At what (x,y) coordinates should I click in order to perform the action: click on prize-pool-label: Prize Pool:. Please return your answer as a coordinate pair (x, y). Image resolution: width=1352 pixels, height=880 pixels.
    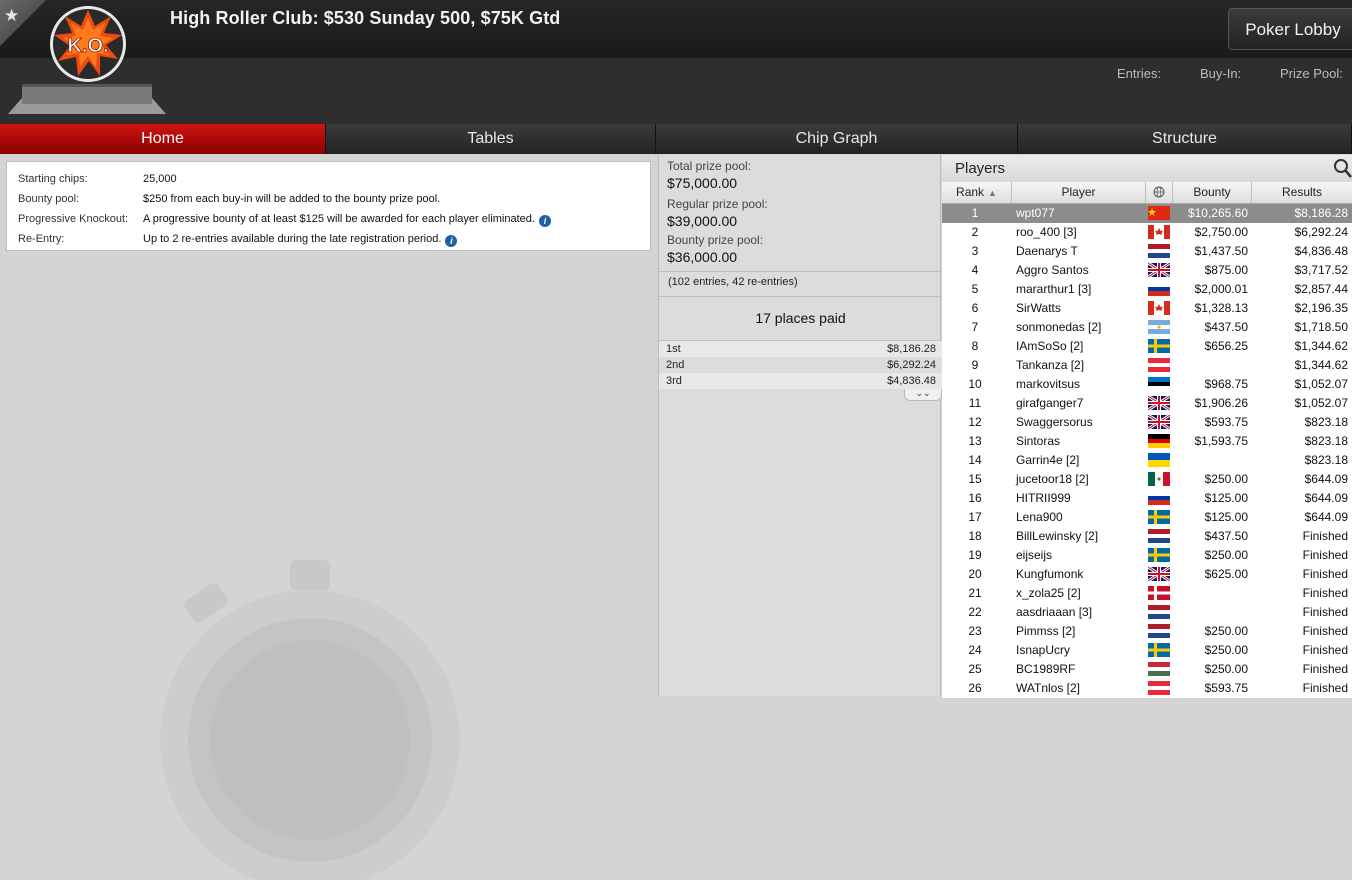
    Looking at the image, I should click on (1311, 73).